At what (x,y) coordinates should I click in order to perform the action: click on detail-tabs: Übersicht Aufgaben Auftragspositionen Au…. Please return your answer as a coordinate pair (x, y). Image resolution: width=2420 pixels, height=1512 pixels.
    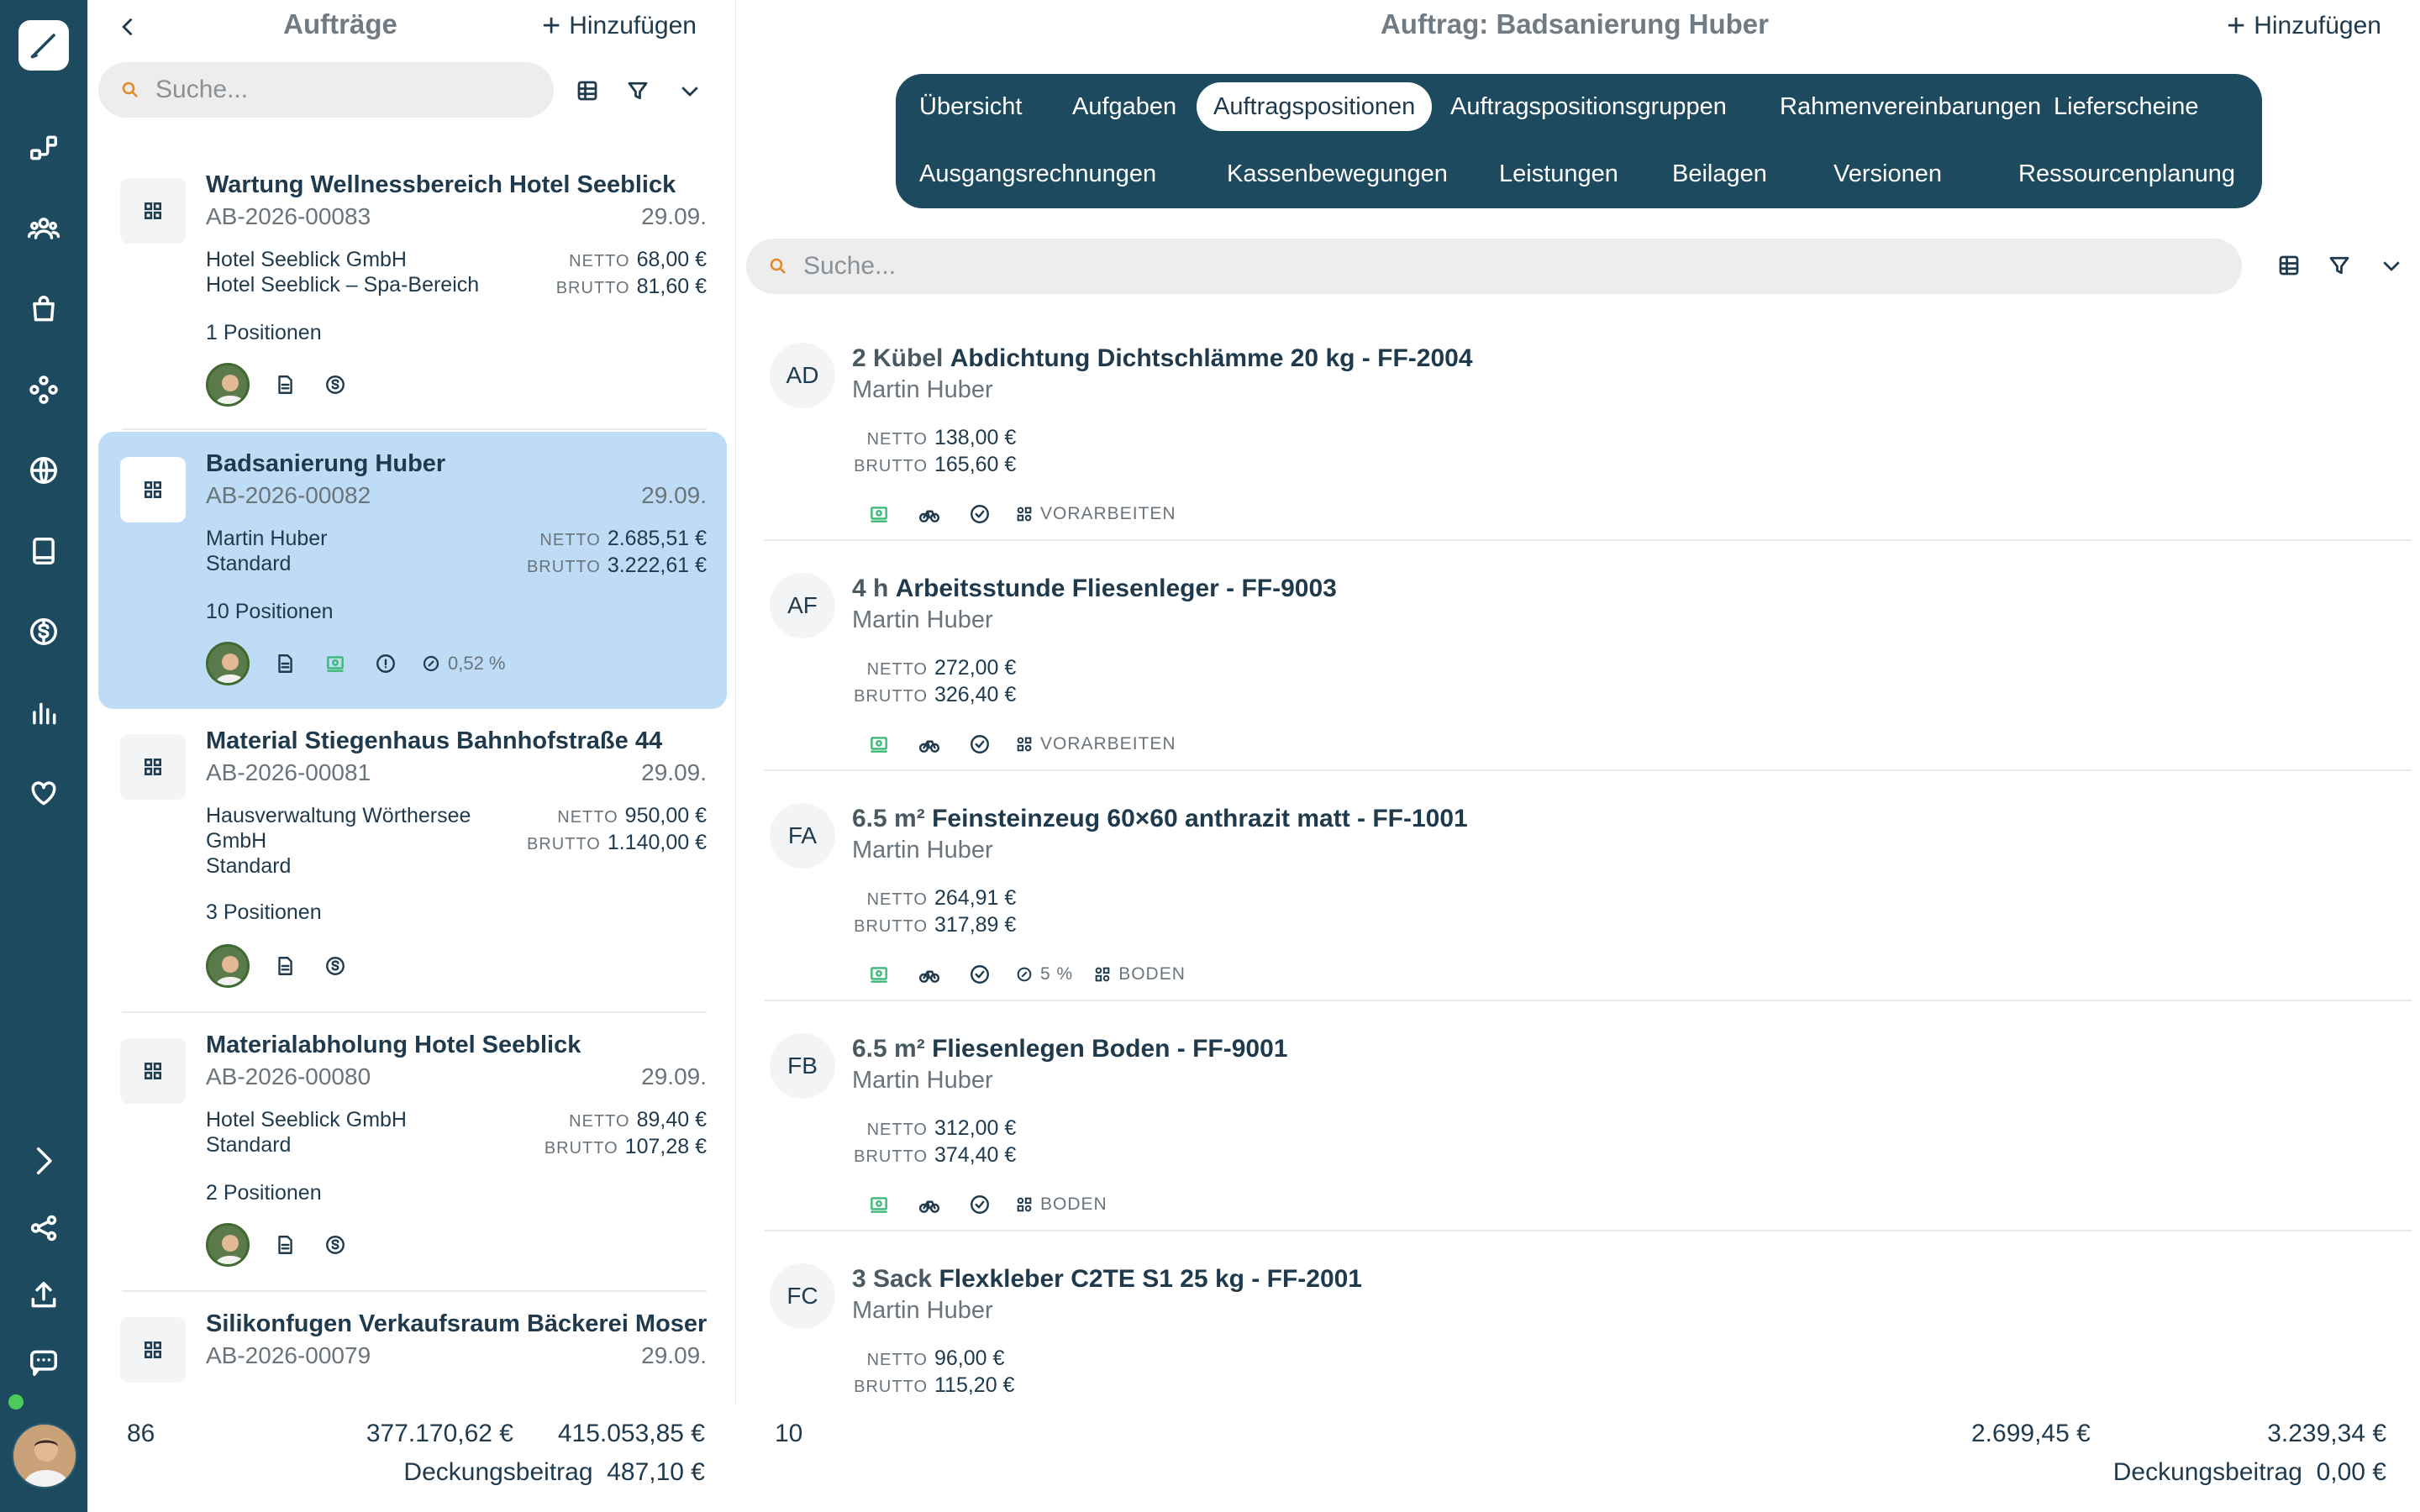
    Looking at the image, I should click on (1579, 141).